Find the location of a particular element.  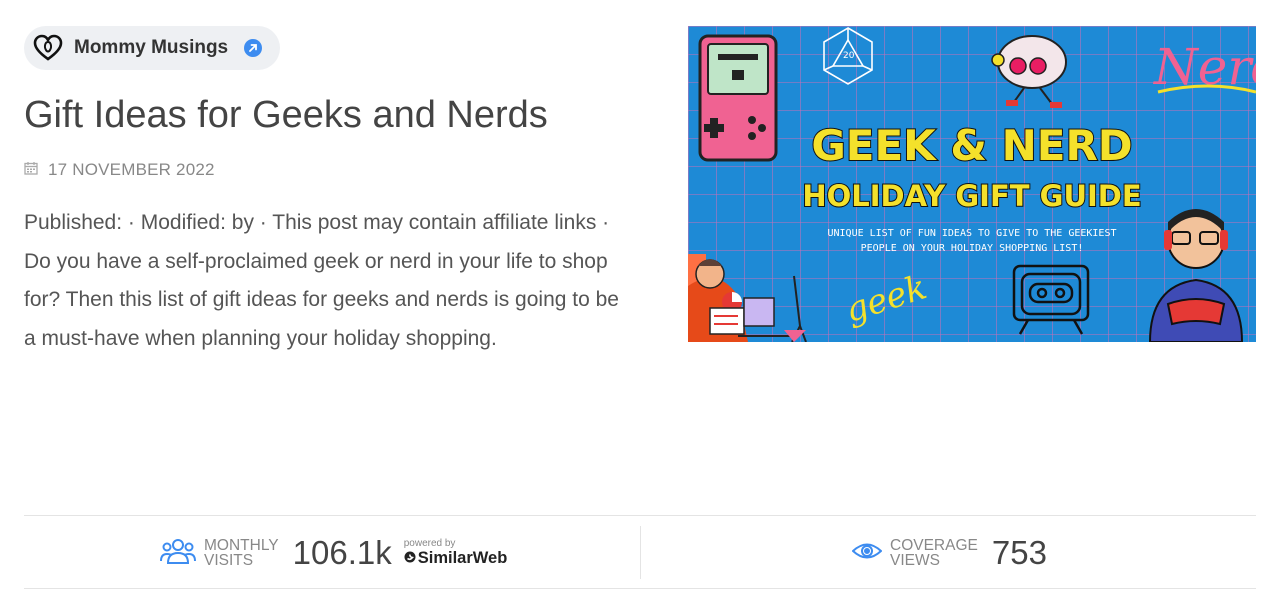

source-name: Mommy Musings is located at coordinates (151, 48).